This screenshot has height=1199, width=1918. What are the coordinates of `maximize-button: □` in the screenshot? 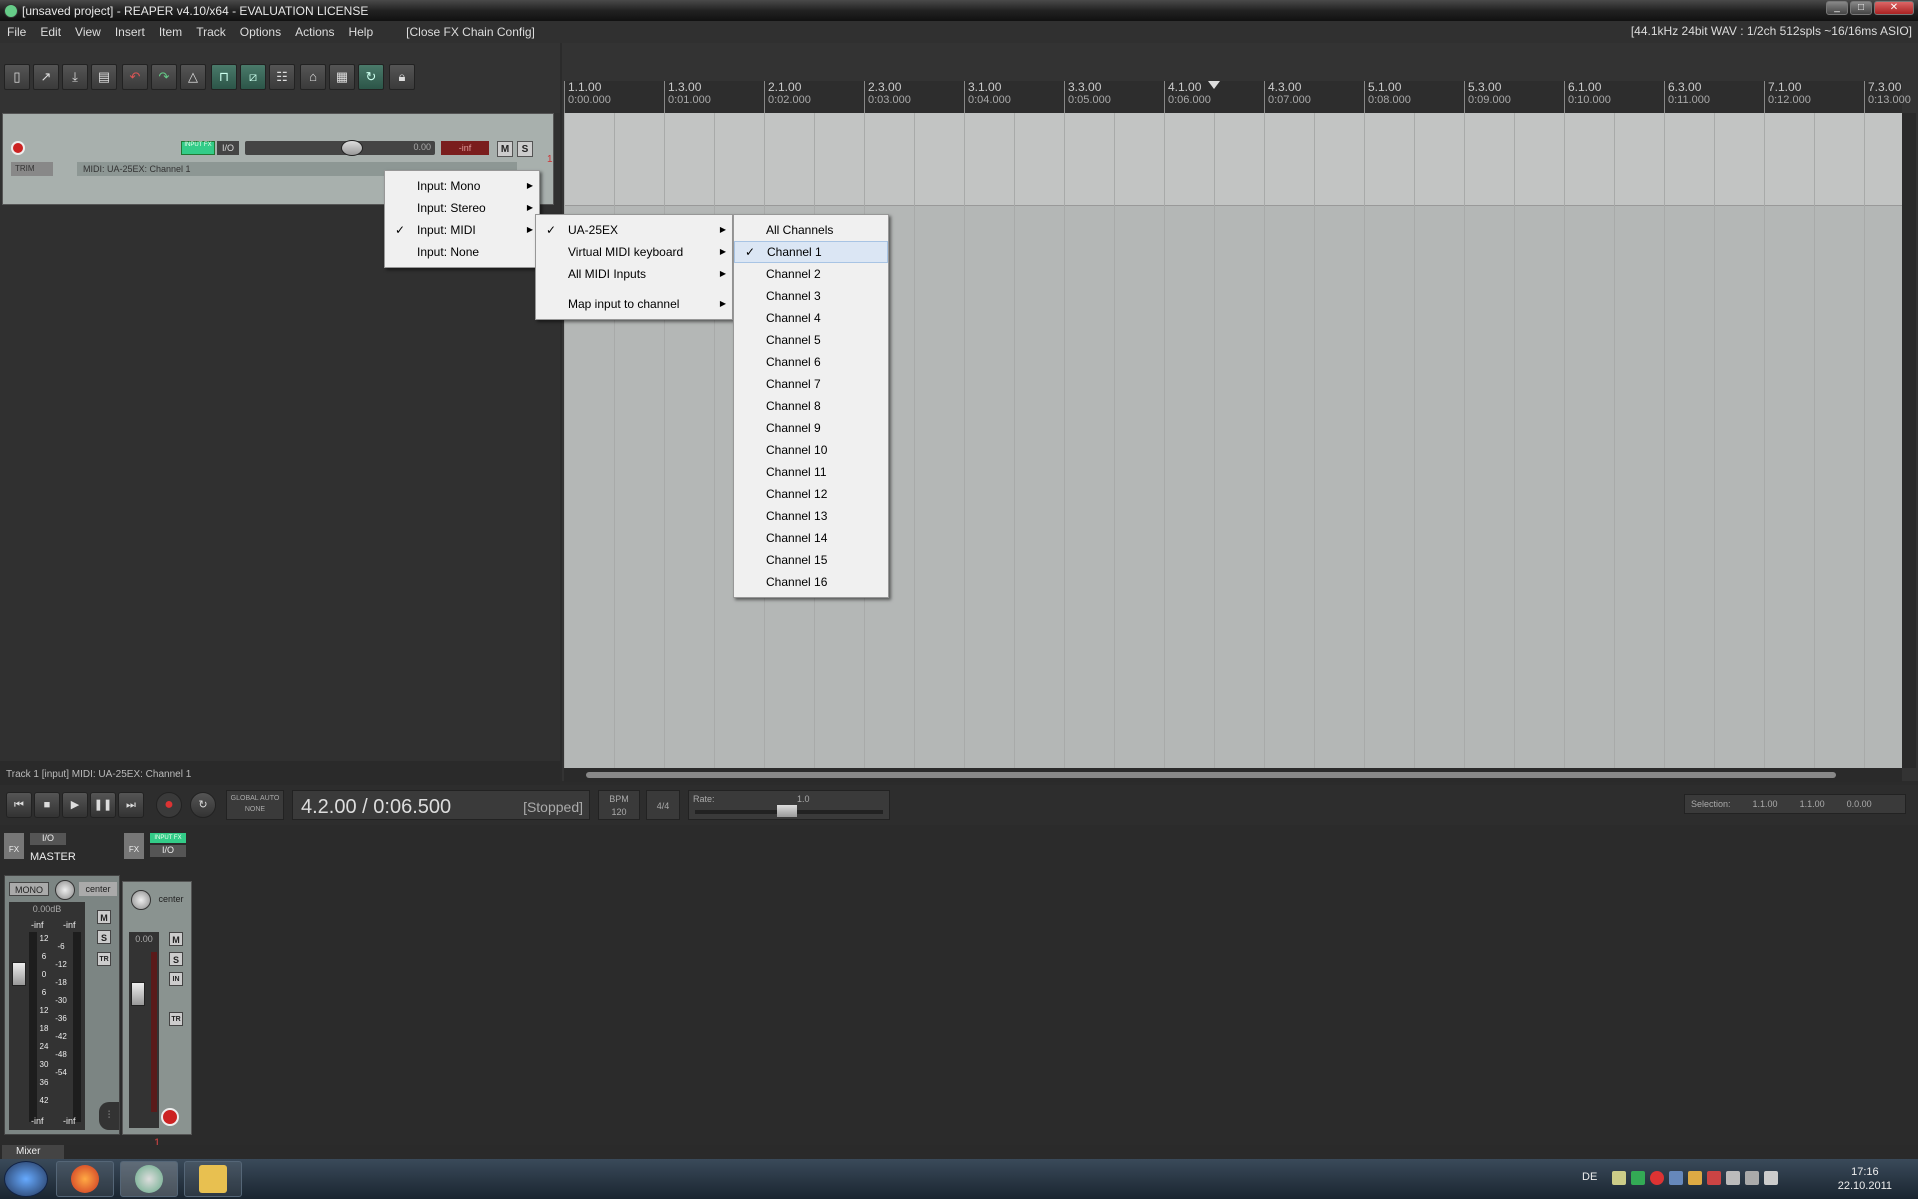 It's located at (1861, 8).